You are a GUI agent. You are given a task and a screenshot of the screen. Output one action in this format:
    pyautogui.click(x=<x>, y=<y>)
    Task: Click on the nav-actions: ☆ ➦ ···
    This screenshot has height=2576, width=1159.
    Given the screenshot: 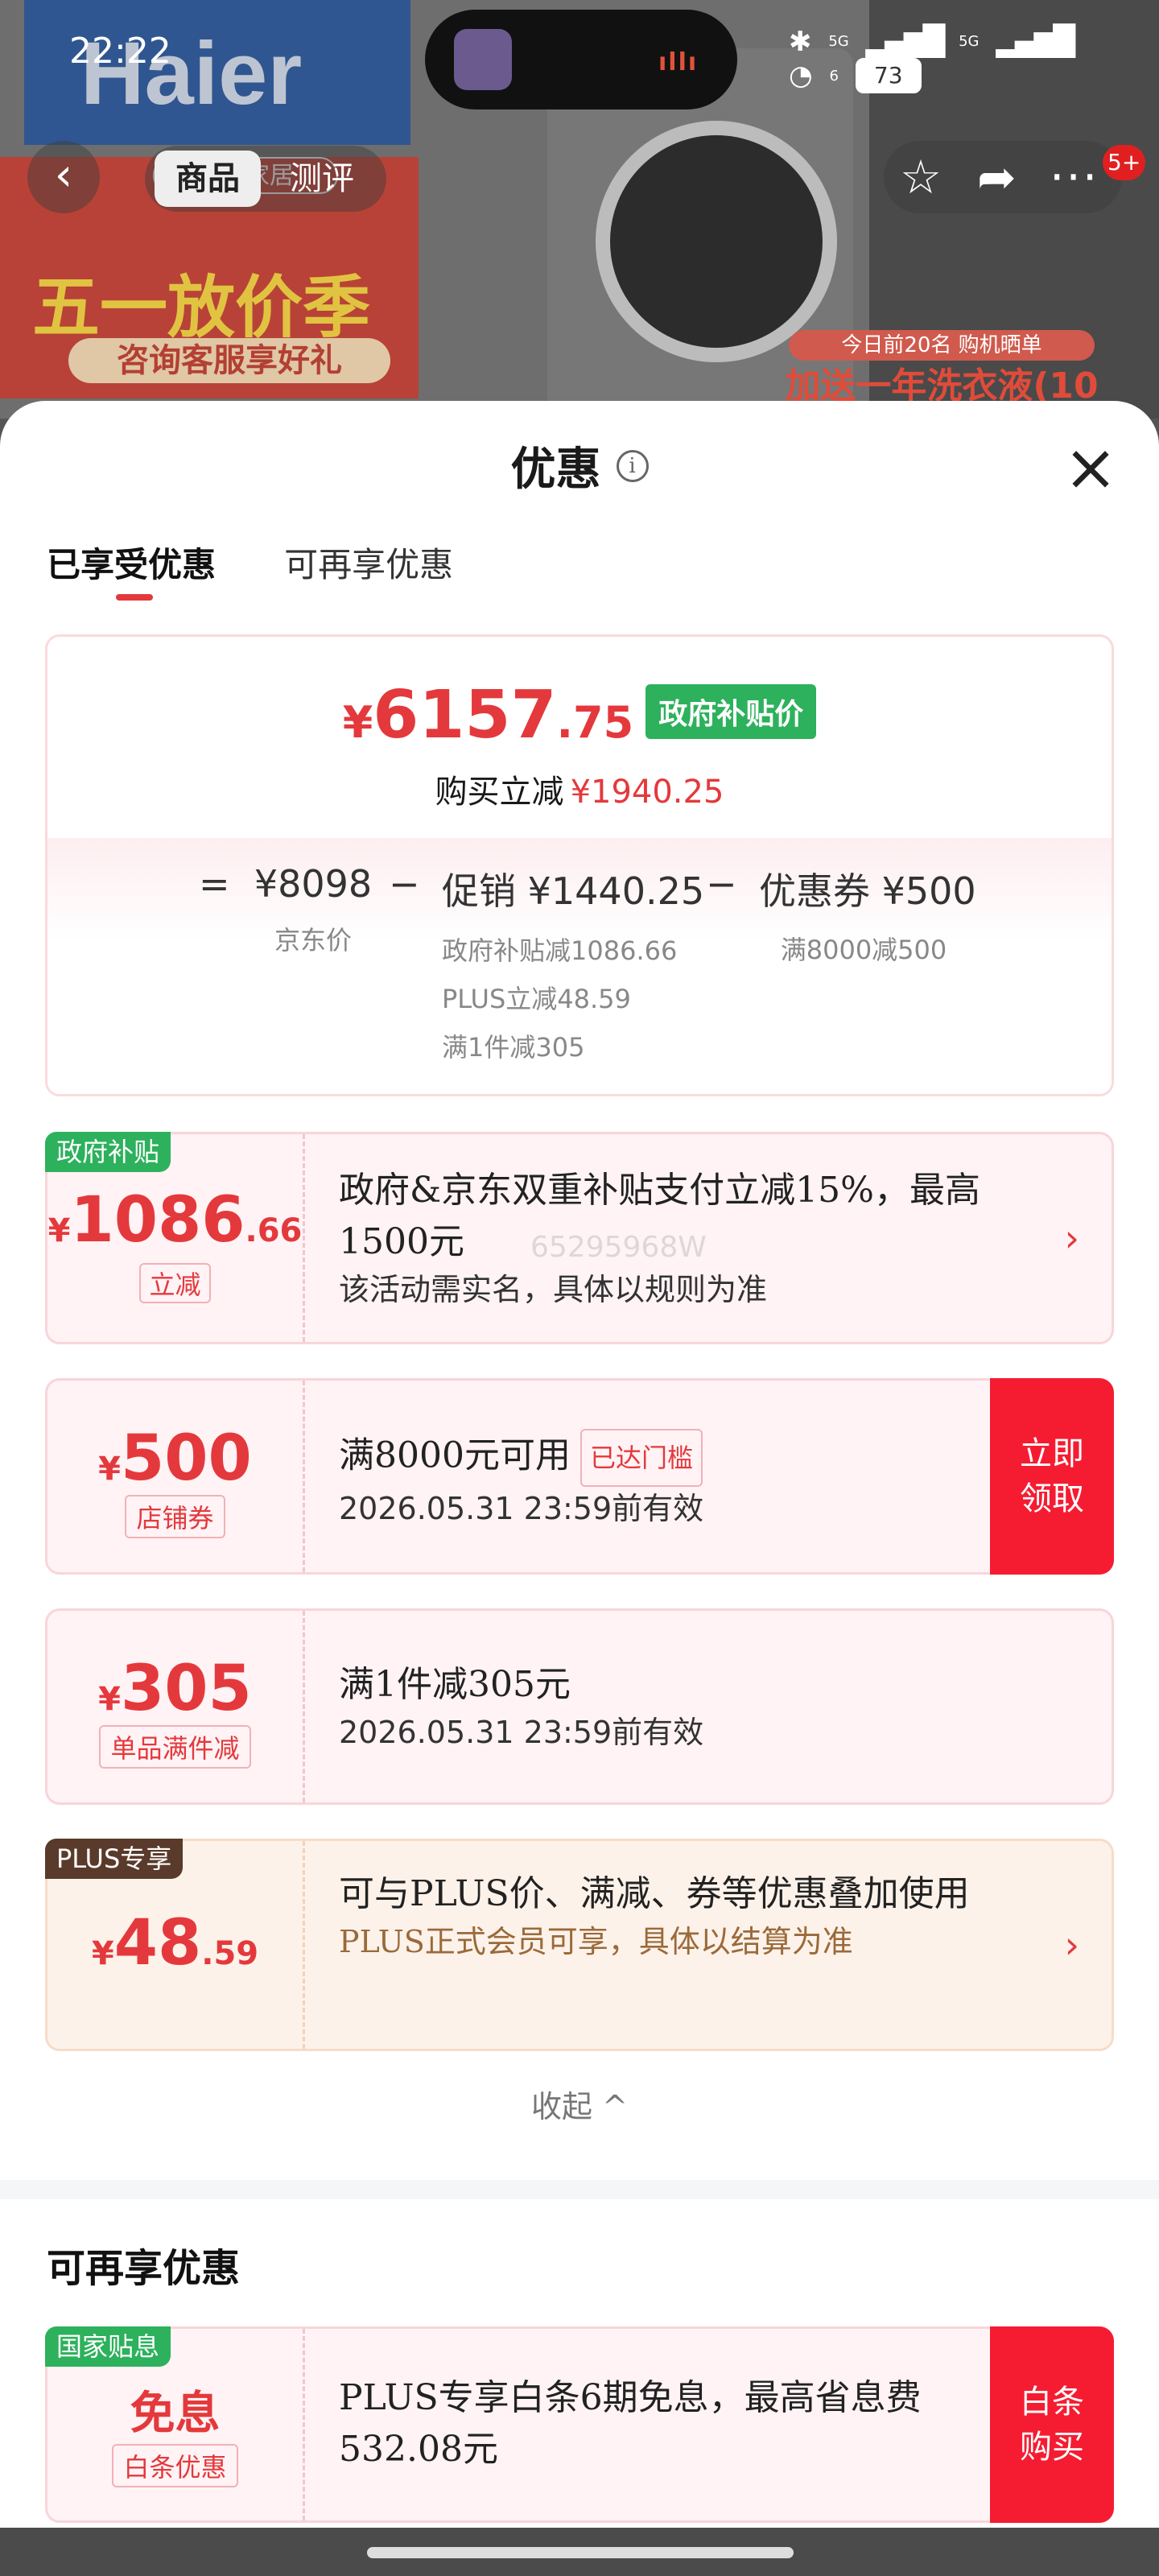 What is the action you would take?
    pyautogui.click(x=1003, y=177)
    